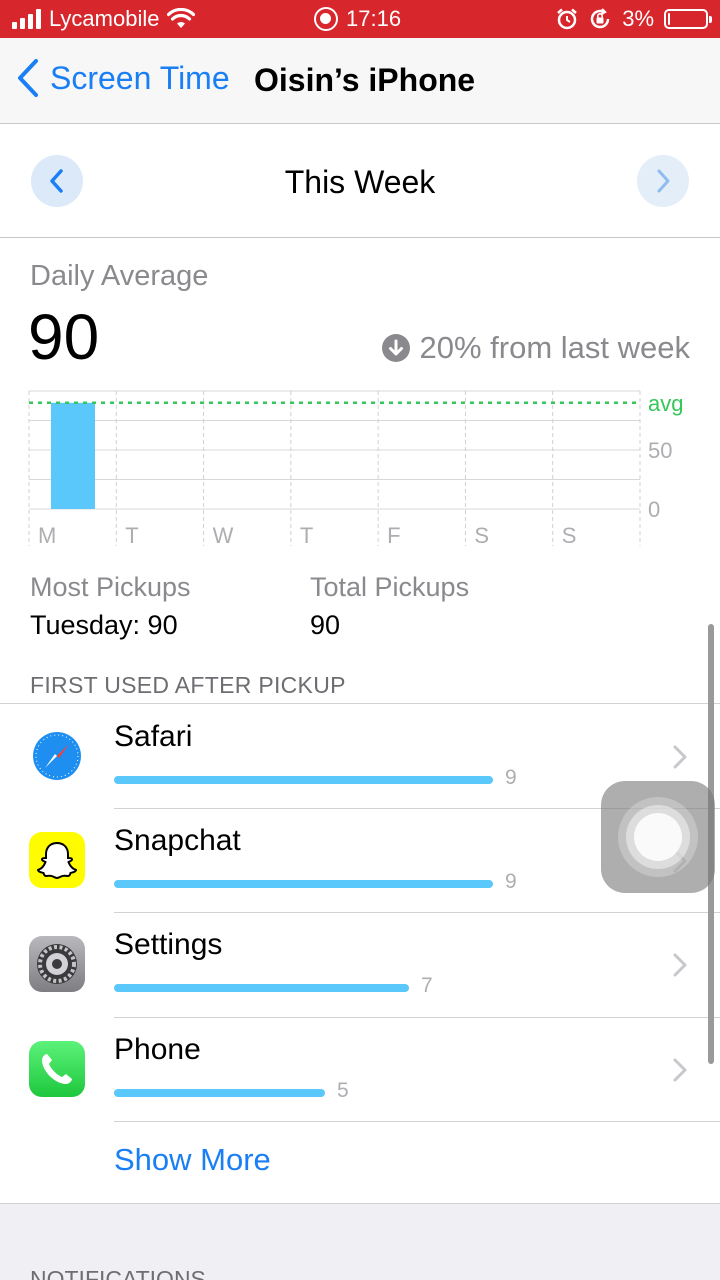 This screenshot has width=720, height=1280. Describe the element at coordinates (326, 19) in the screenshot. I see `screen-record-icon` at that location.